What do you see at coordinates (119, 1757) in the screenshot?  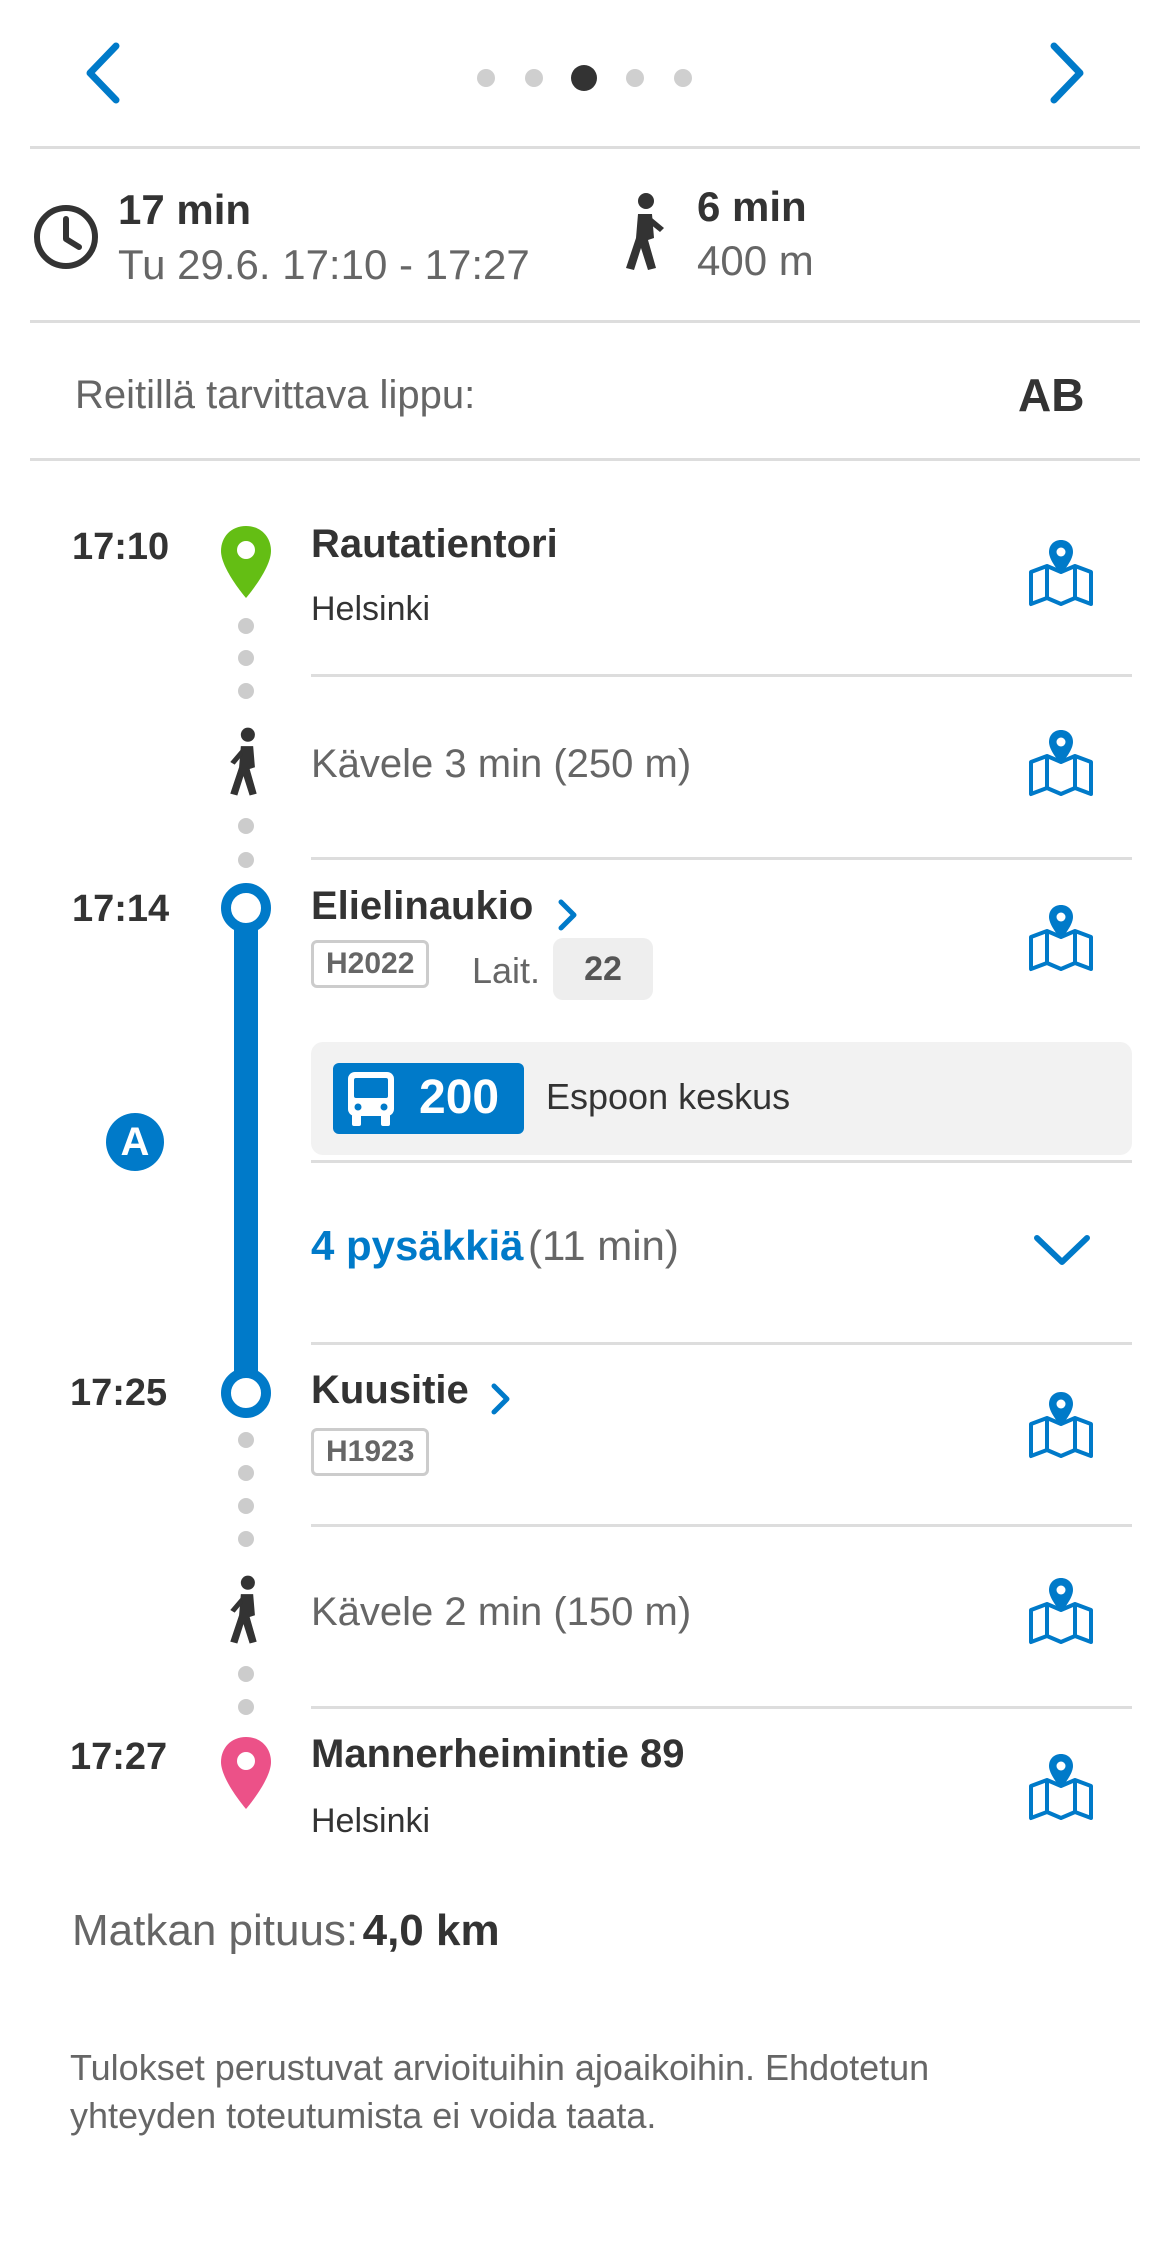 I see `destination-time: 17:27` at bounding box center [119, 1757].